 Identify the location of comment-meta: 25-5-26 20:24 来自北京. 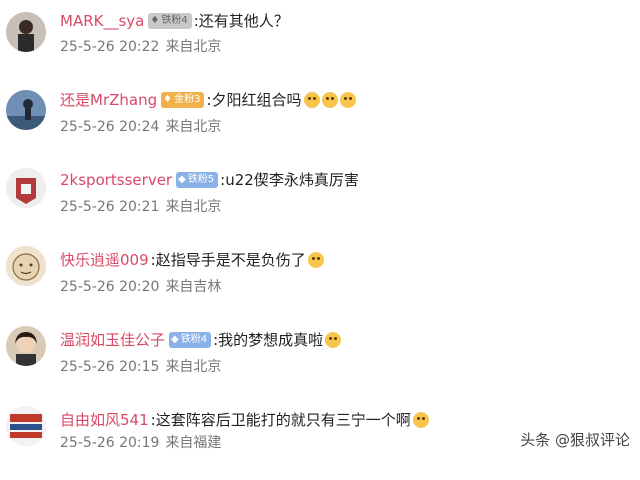
(143, 127).